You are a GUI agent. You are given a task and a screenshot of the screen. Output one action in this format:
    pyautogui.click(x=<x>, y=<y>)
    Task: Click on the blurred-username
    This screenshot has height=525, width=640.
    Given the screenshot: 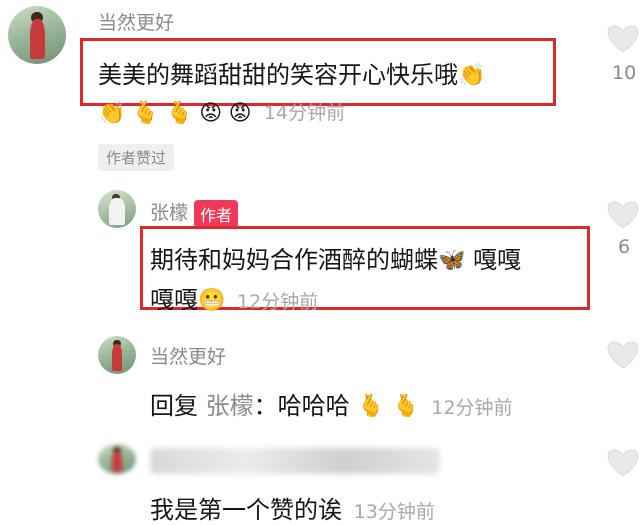 What is the action you would take?
    pyautogui.click(x=295, y=461)
    